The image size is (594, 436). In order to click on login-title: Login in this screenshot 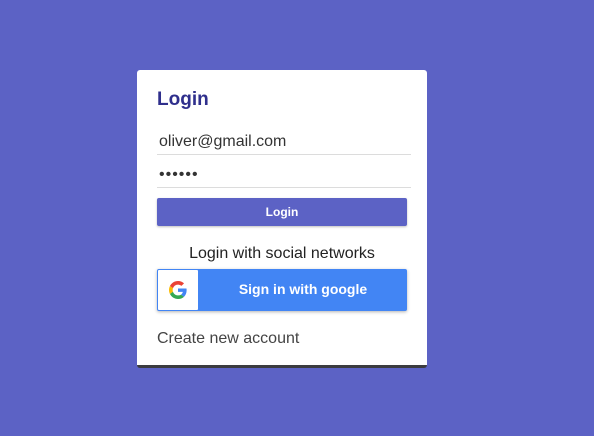, I will do `click(183, 99)`.